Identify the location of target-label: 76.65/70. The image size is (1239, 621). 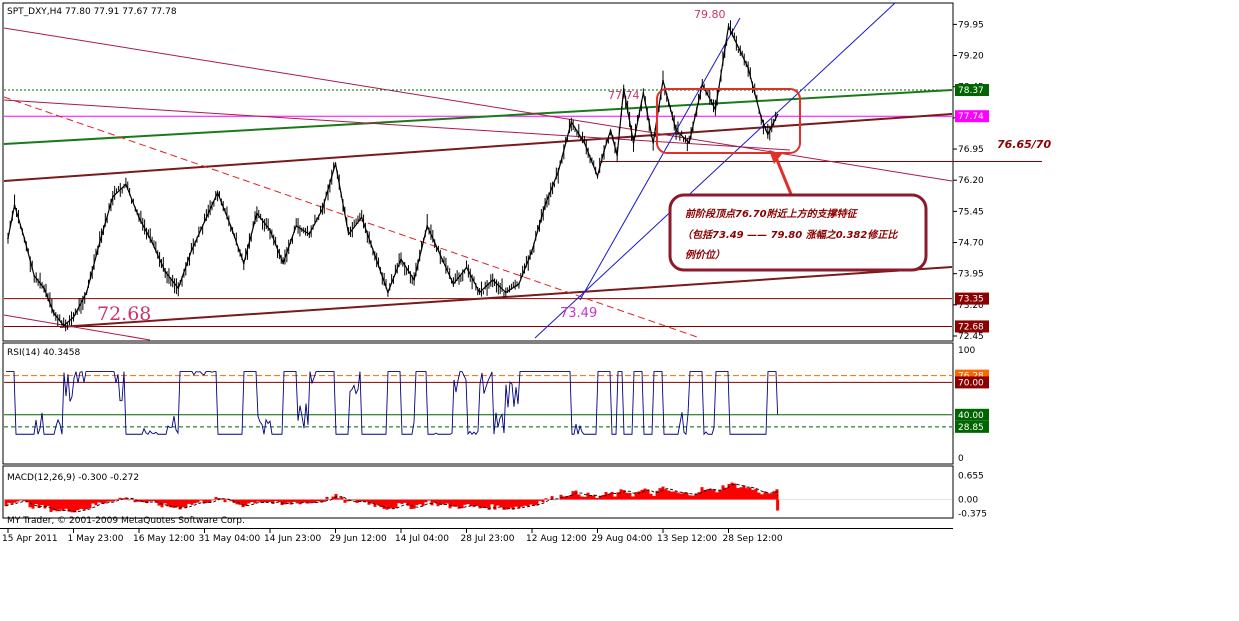
(1024, 144).